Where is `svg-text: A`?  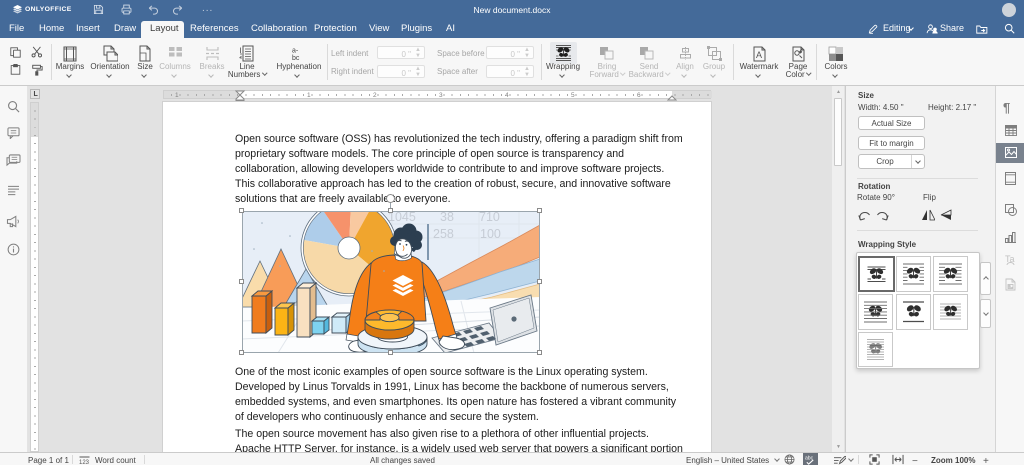 svg-text: A is located at coordinates (759, 55).